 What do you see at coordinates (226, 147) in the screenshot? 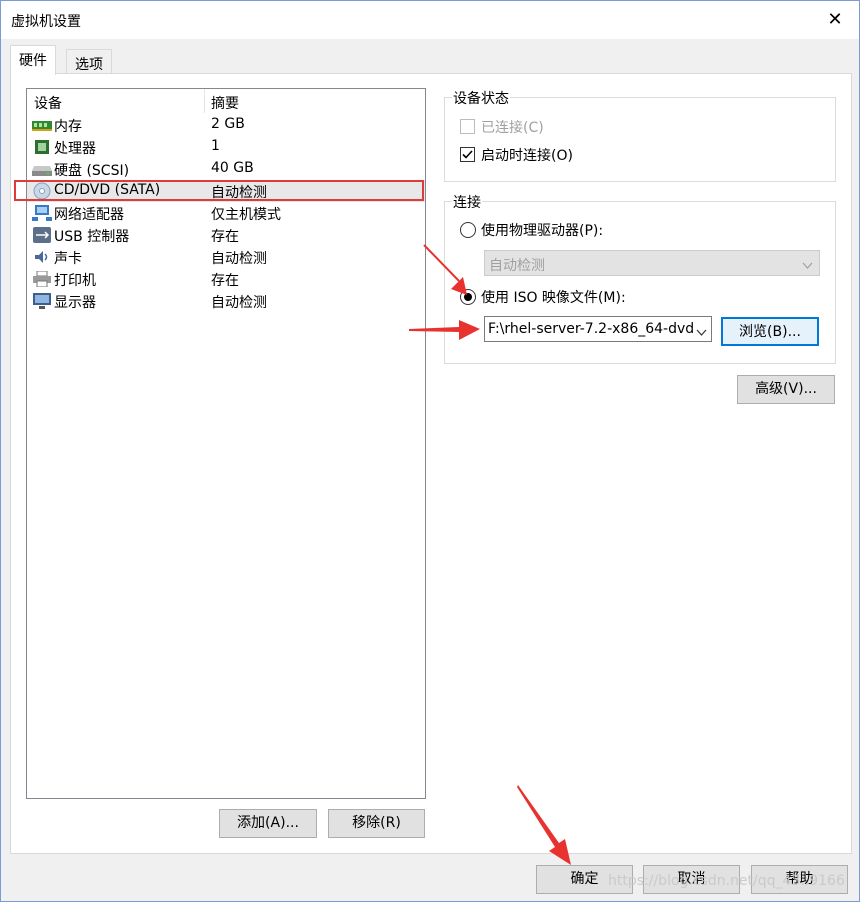
I see `device-row-processor: 处理器 1` at bounding box center [226, 147].